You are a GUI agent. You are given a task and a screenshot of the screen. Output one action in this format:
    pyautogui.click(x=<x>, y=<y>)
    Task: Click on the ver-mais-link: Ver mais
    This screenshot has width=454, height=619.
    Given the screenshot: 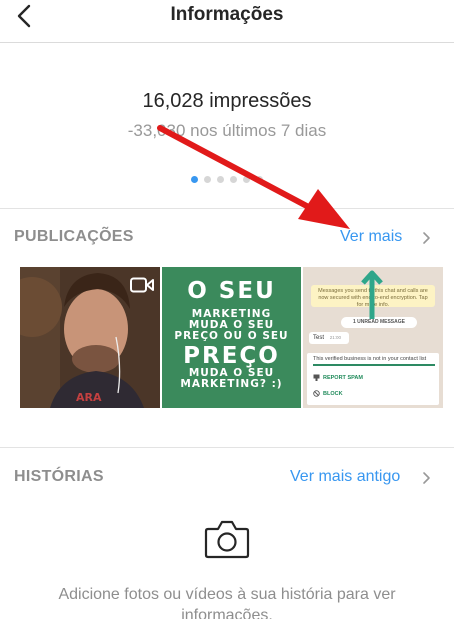 What is the action you would take?
    pyautogui.click(x=371, y=237)
    